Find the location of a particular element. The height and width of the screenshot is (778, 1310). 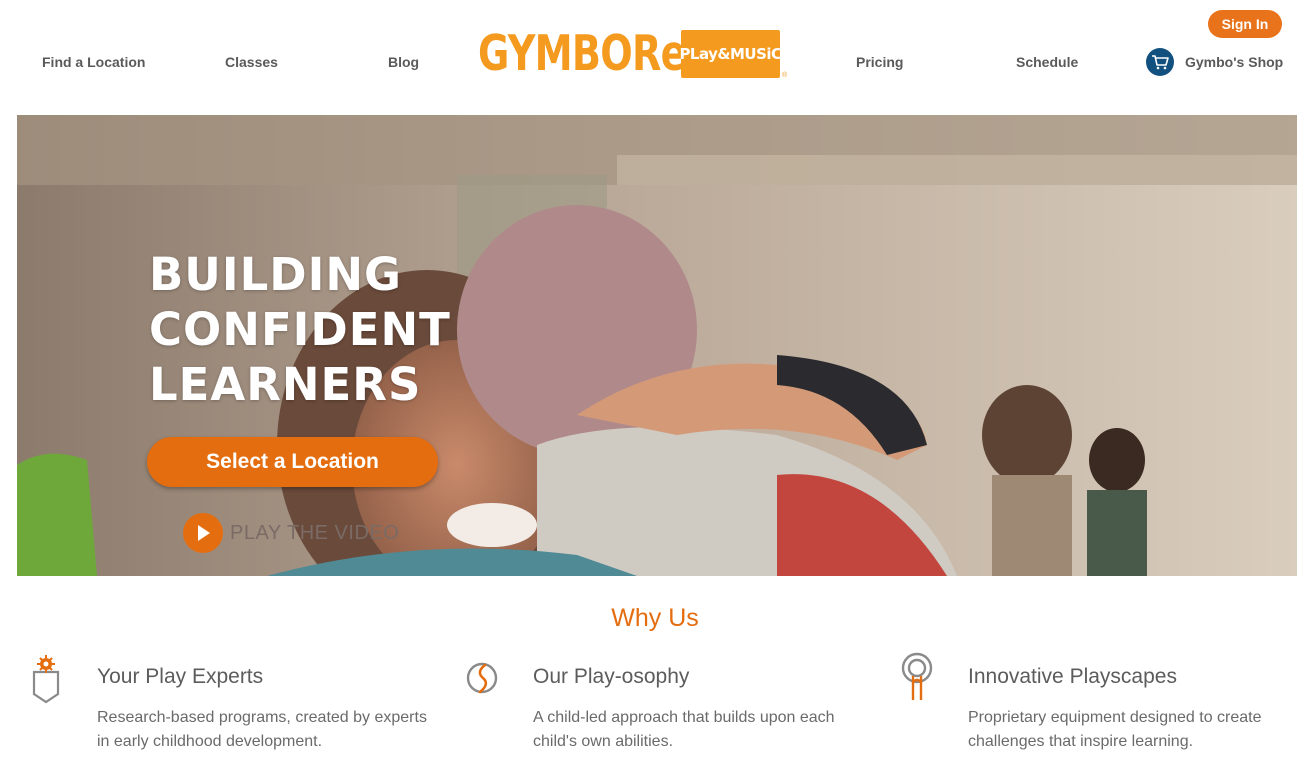

gymbos-shop-link: Gymbo's Shop is located at coordinates (1214, 62).